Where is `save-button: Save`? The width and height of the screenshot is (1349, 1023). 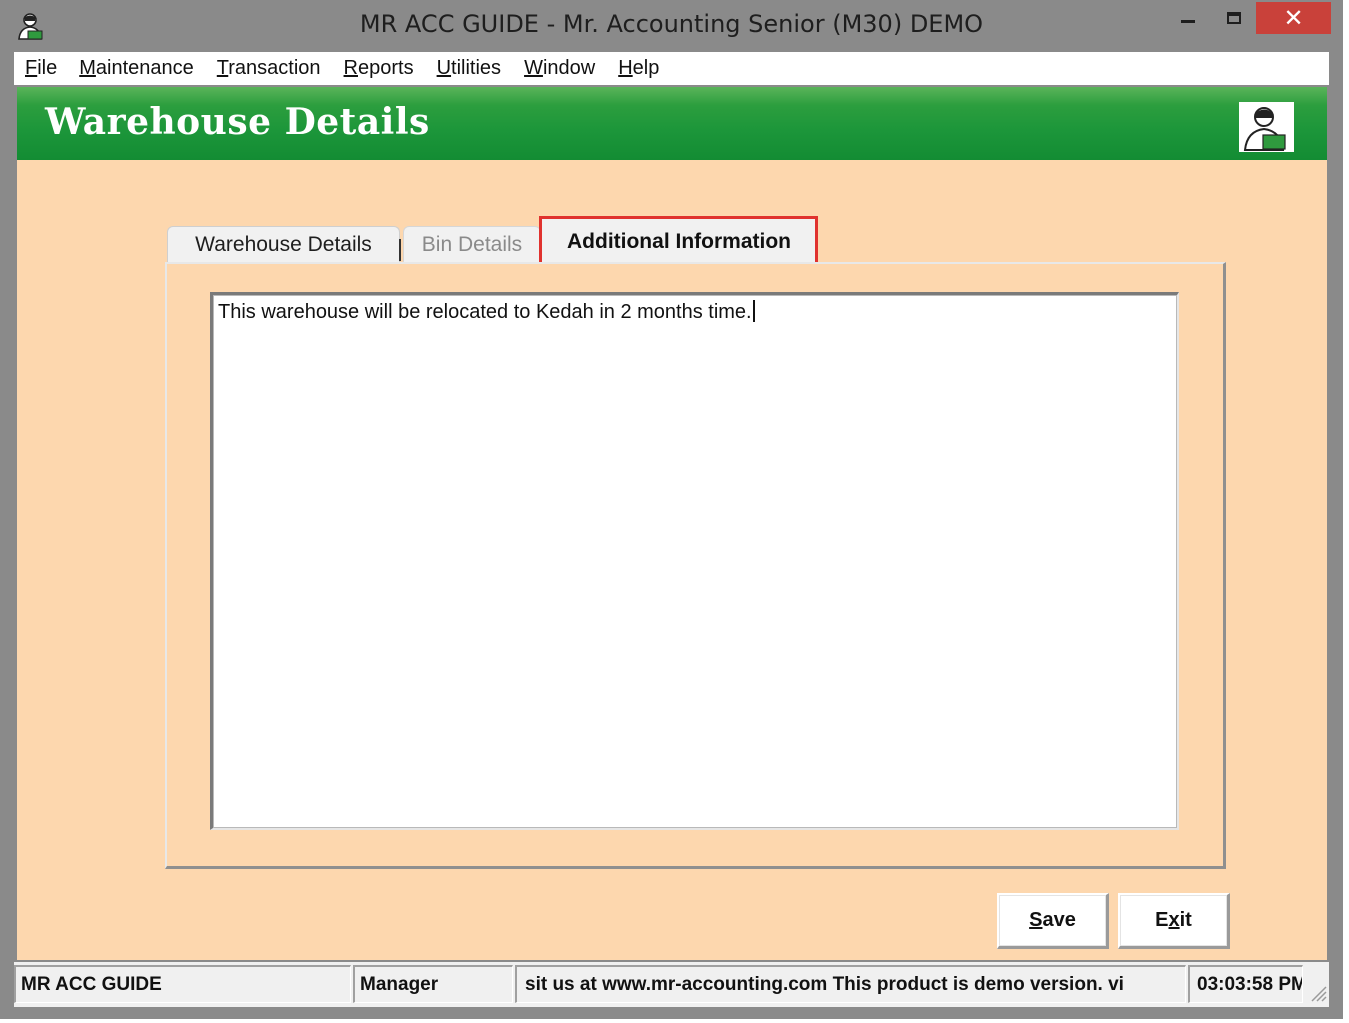
save-button: Save is located at coordinates (1053, 921).